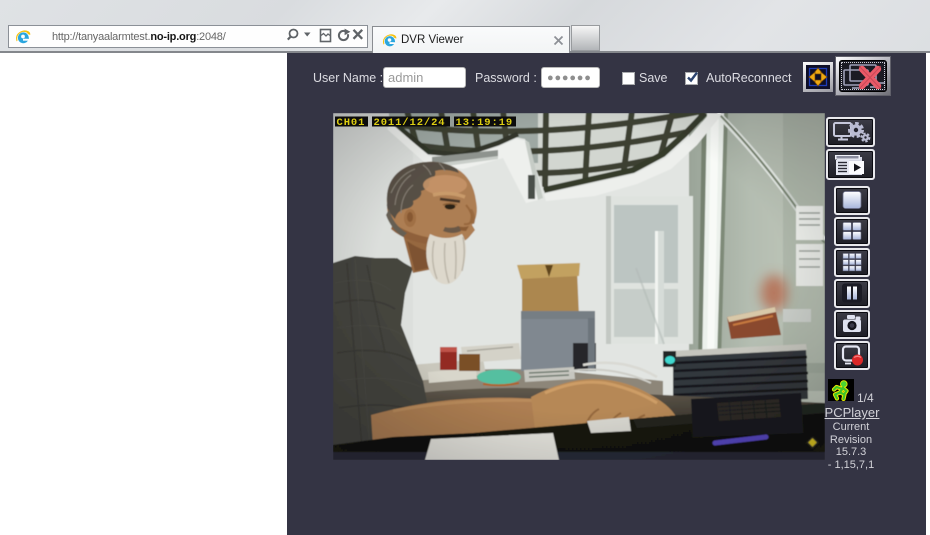 This screenshot has height=535, width=930. I want to click on svg-text: 2011/12/24, so click(410, 123).